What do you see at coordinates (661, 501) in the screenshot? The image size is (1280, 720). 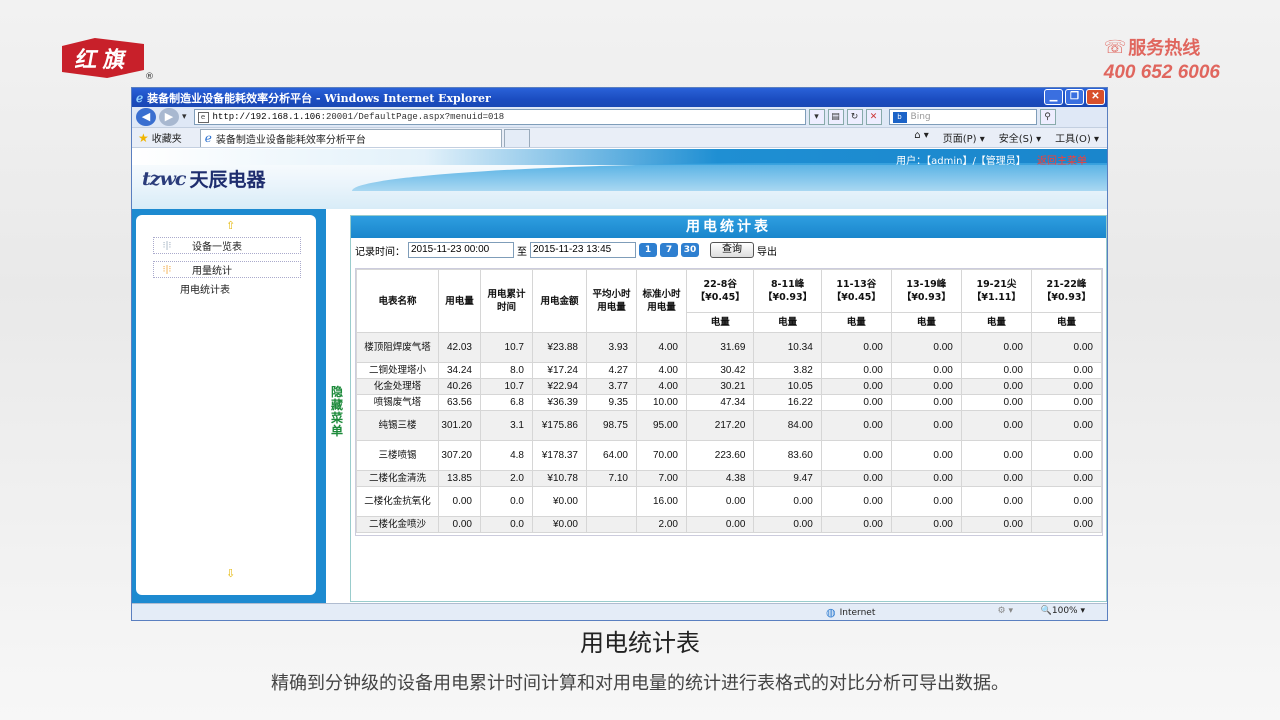 I see `cell-std: 16.00` at bounding box center [661, 501].